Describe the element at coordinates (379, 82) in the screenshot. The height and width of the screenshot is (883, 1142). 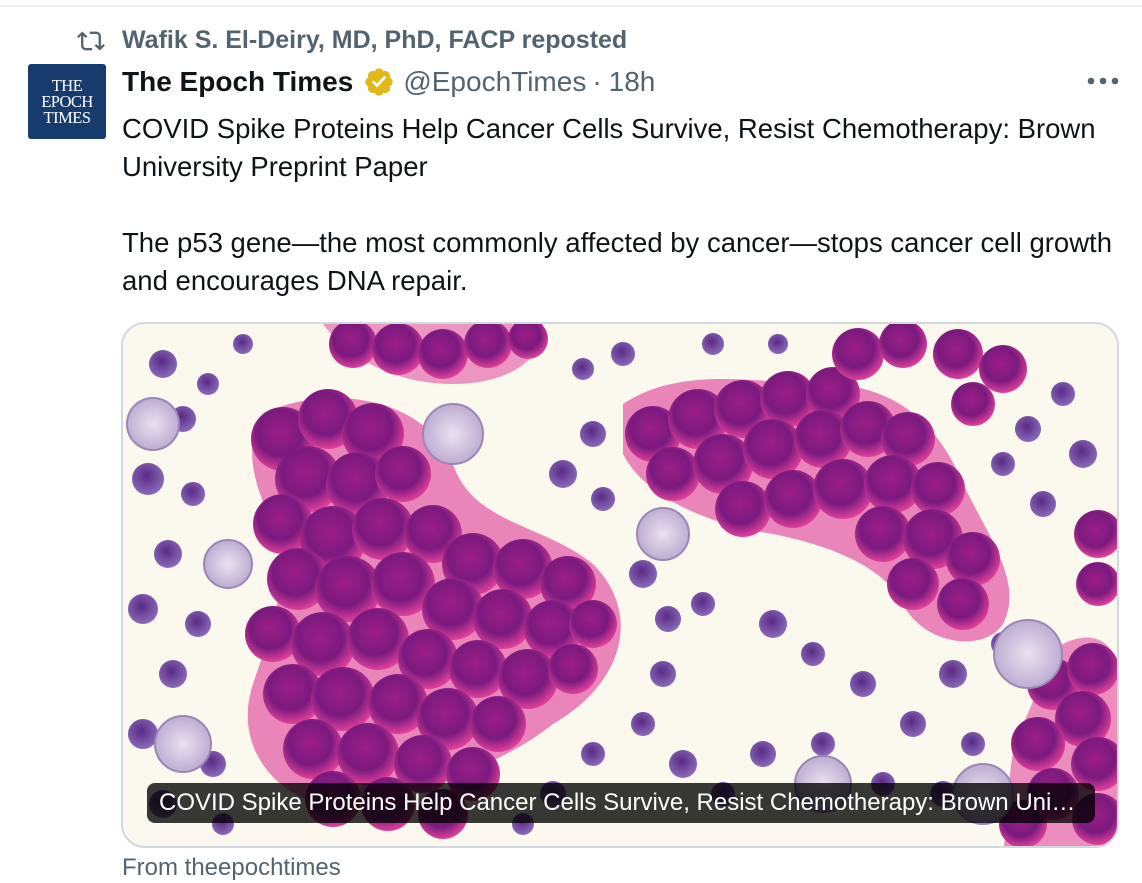
I see `verified-gold-badge-icon` at that location.